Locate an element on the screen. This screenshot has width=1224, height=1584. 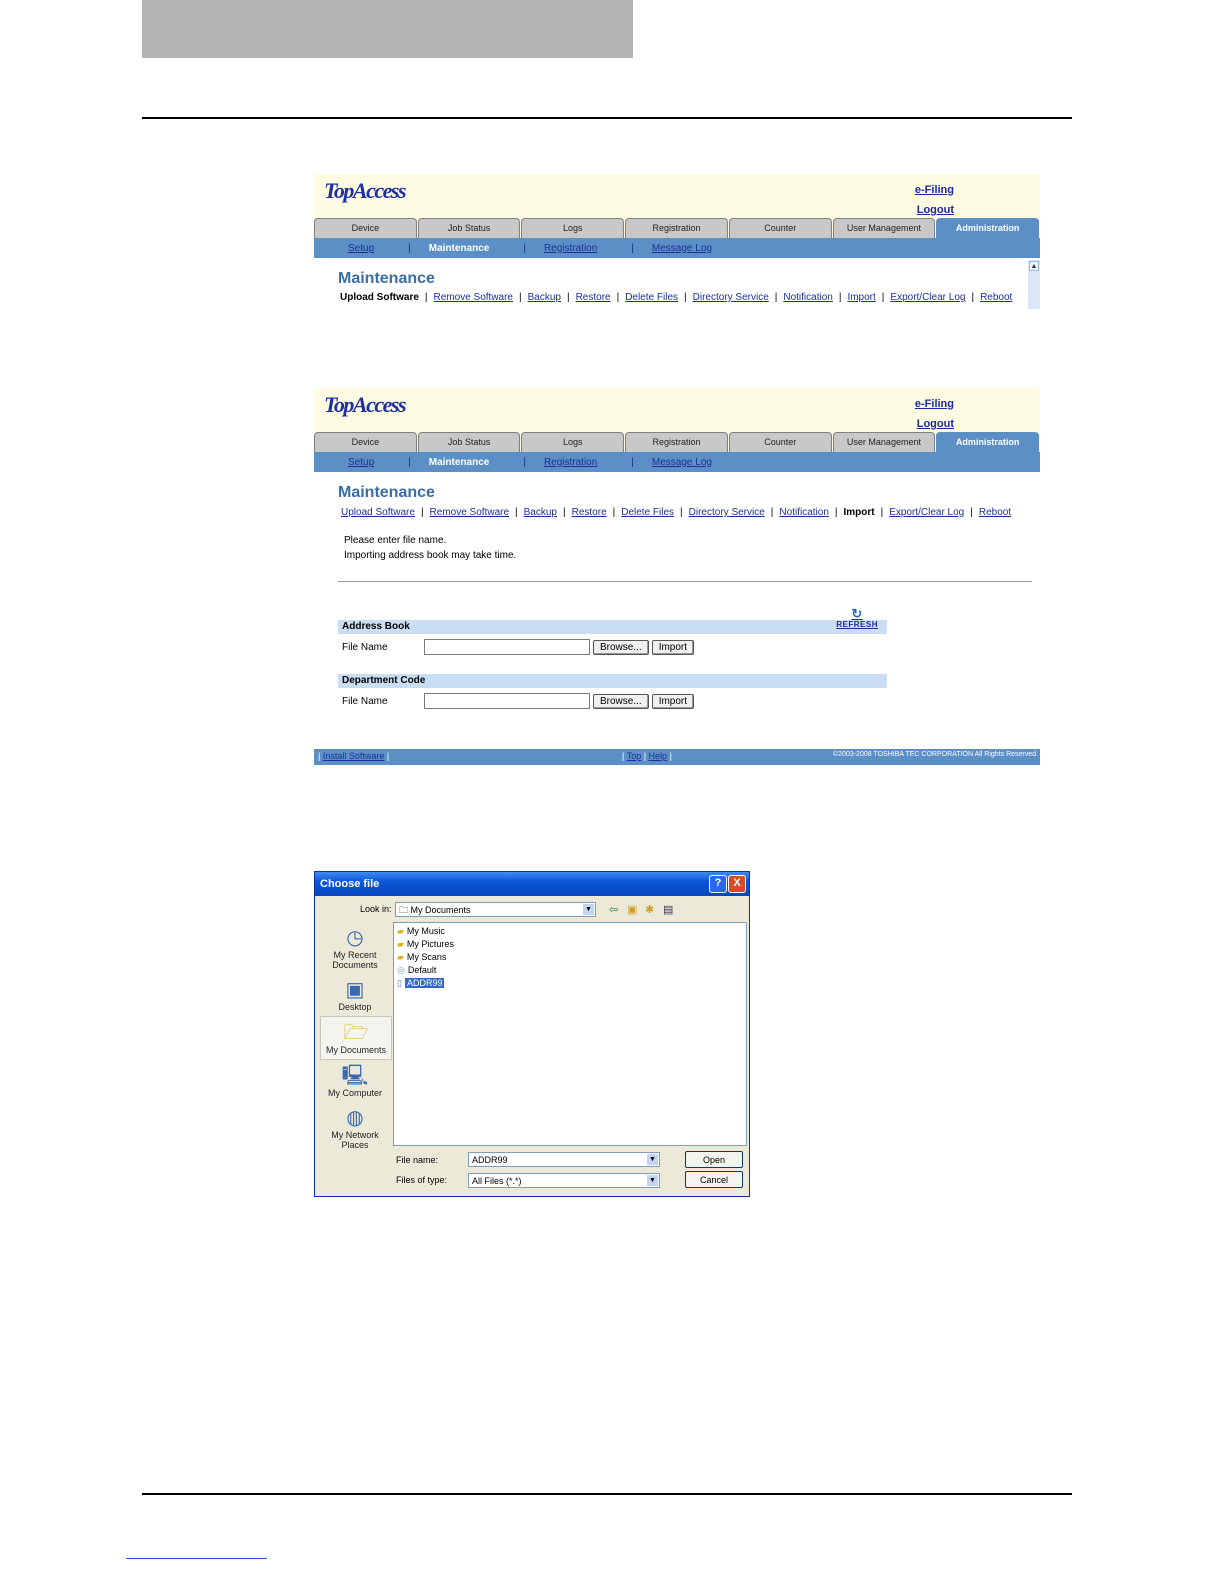
file-name-input: ADDR99 ▼ is located at coordinates (564, 1159).